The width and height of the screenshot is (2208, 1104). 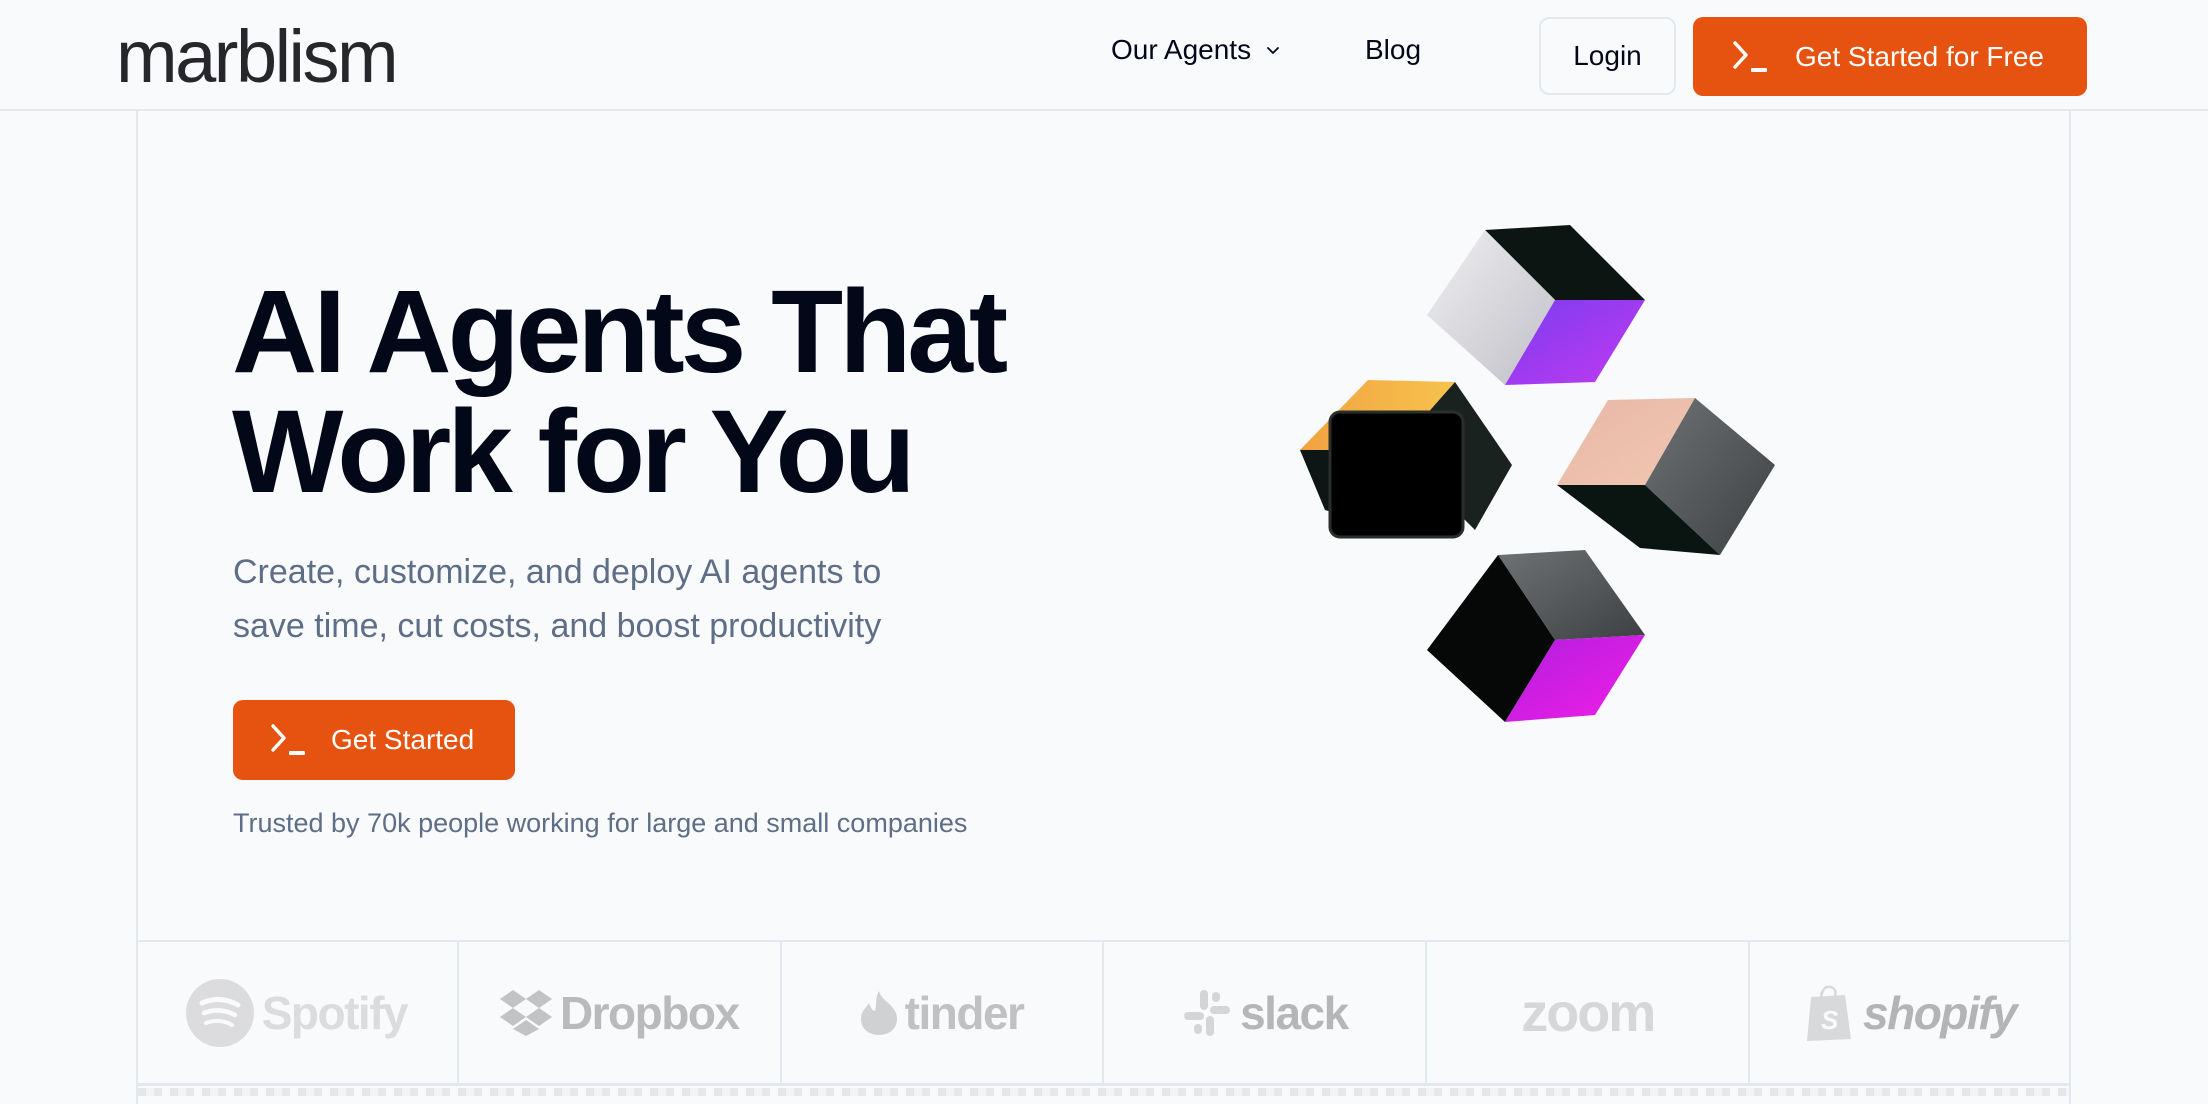 I want to click on logo-spotify: Spotify, so click(x=297, y=1012).